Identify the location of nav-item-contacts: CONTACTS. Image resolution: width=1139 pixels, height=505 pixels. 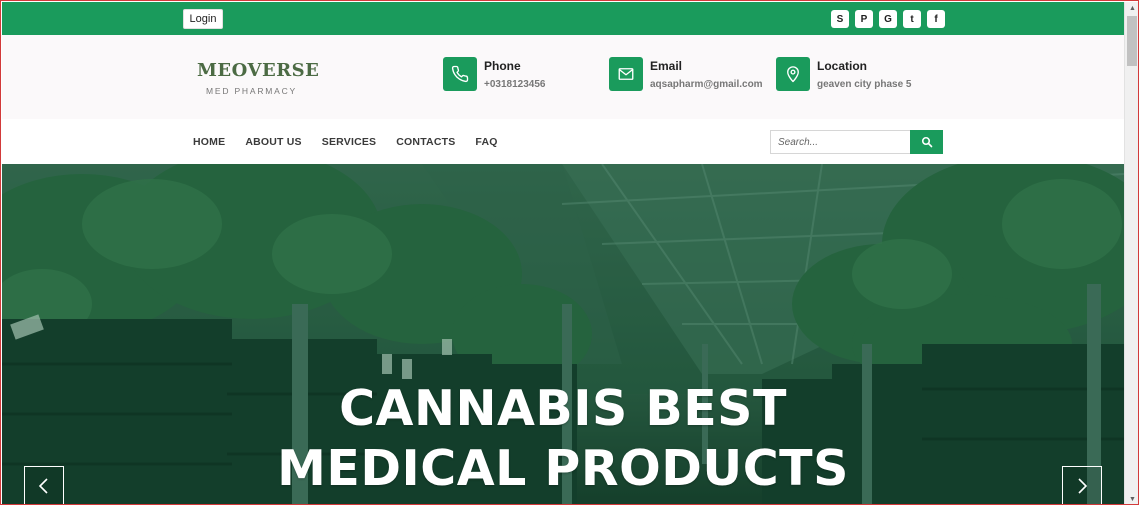
(425, 142).